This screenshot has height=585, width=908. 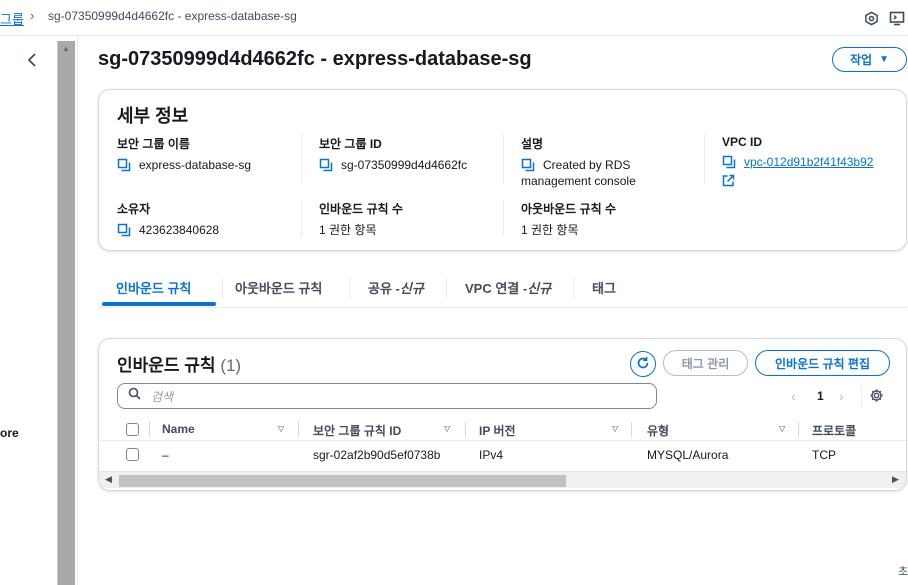 What do you see at coordinates (195, 165) in the screenshot?
I see `field-value: express-database-sg` at bounding box center [195, 165].